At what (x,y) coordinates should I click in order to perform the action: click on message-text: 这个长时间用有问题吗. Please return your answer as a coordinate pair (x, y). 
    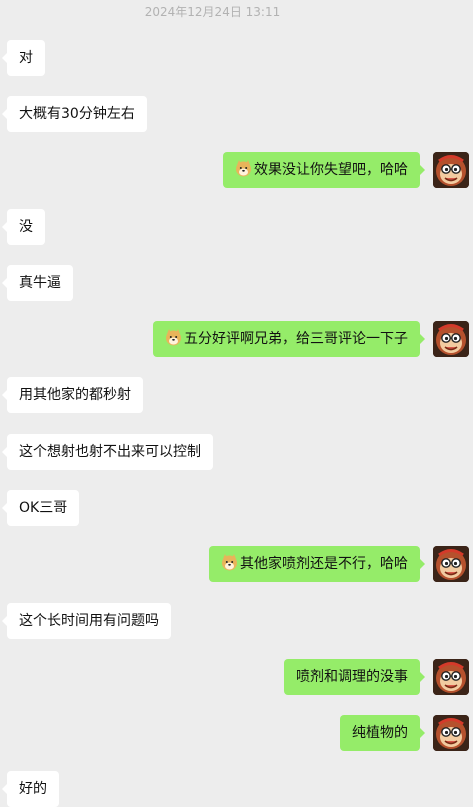
    Looking at the image, I should click on (89, 621).